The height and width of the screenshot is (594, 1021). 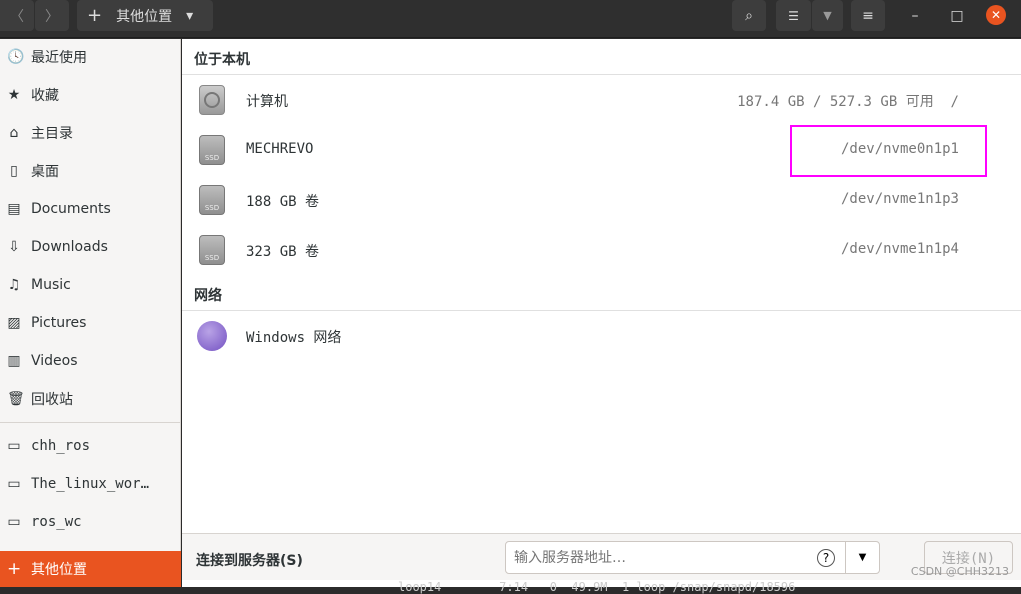 What do you see at coordinates (45, 172) in the screenshot?
I see `sidebar-item-label: 桌面` at bounding box center [45, 172].